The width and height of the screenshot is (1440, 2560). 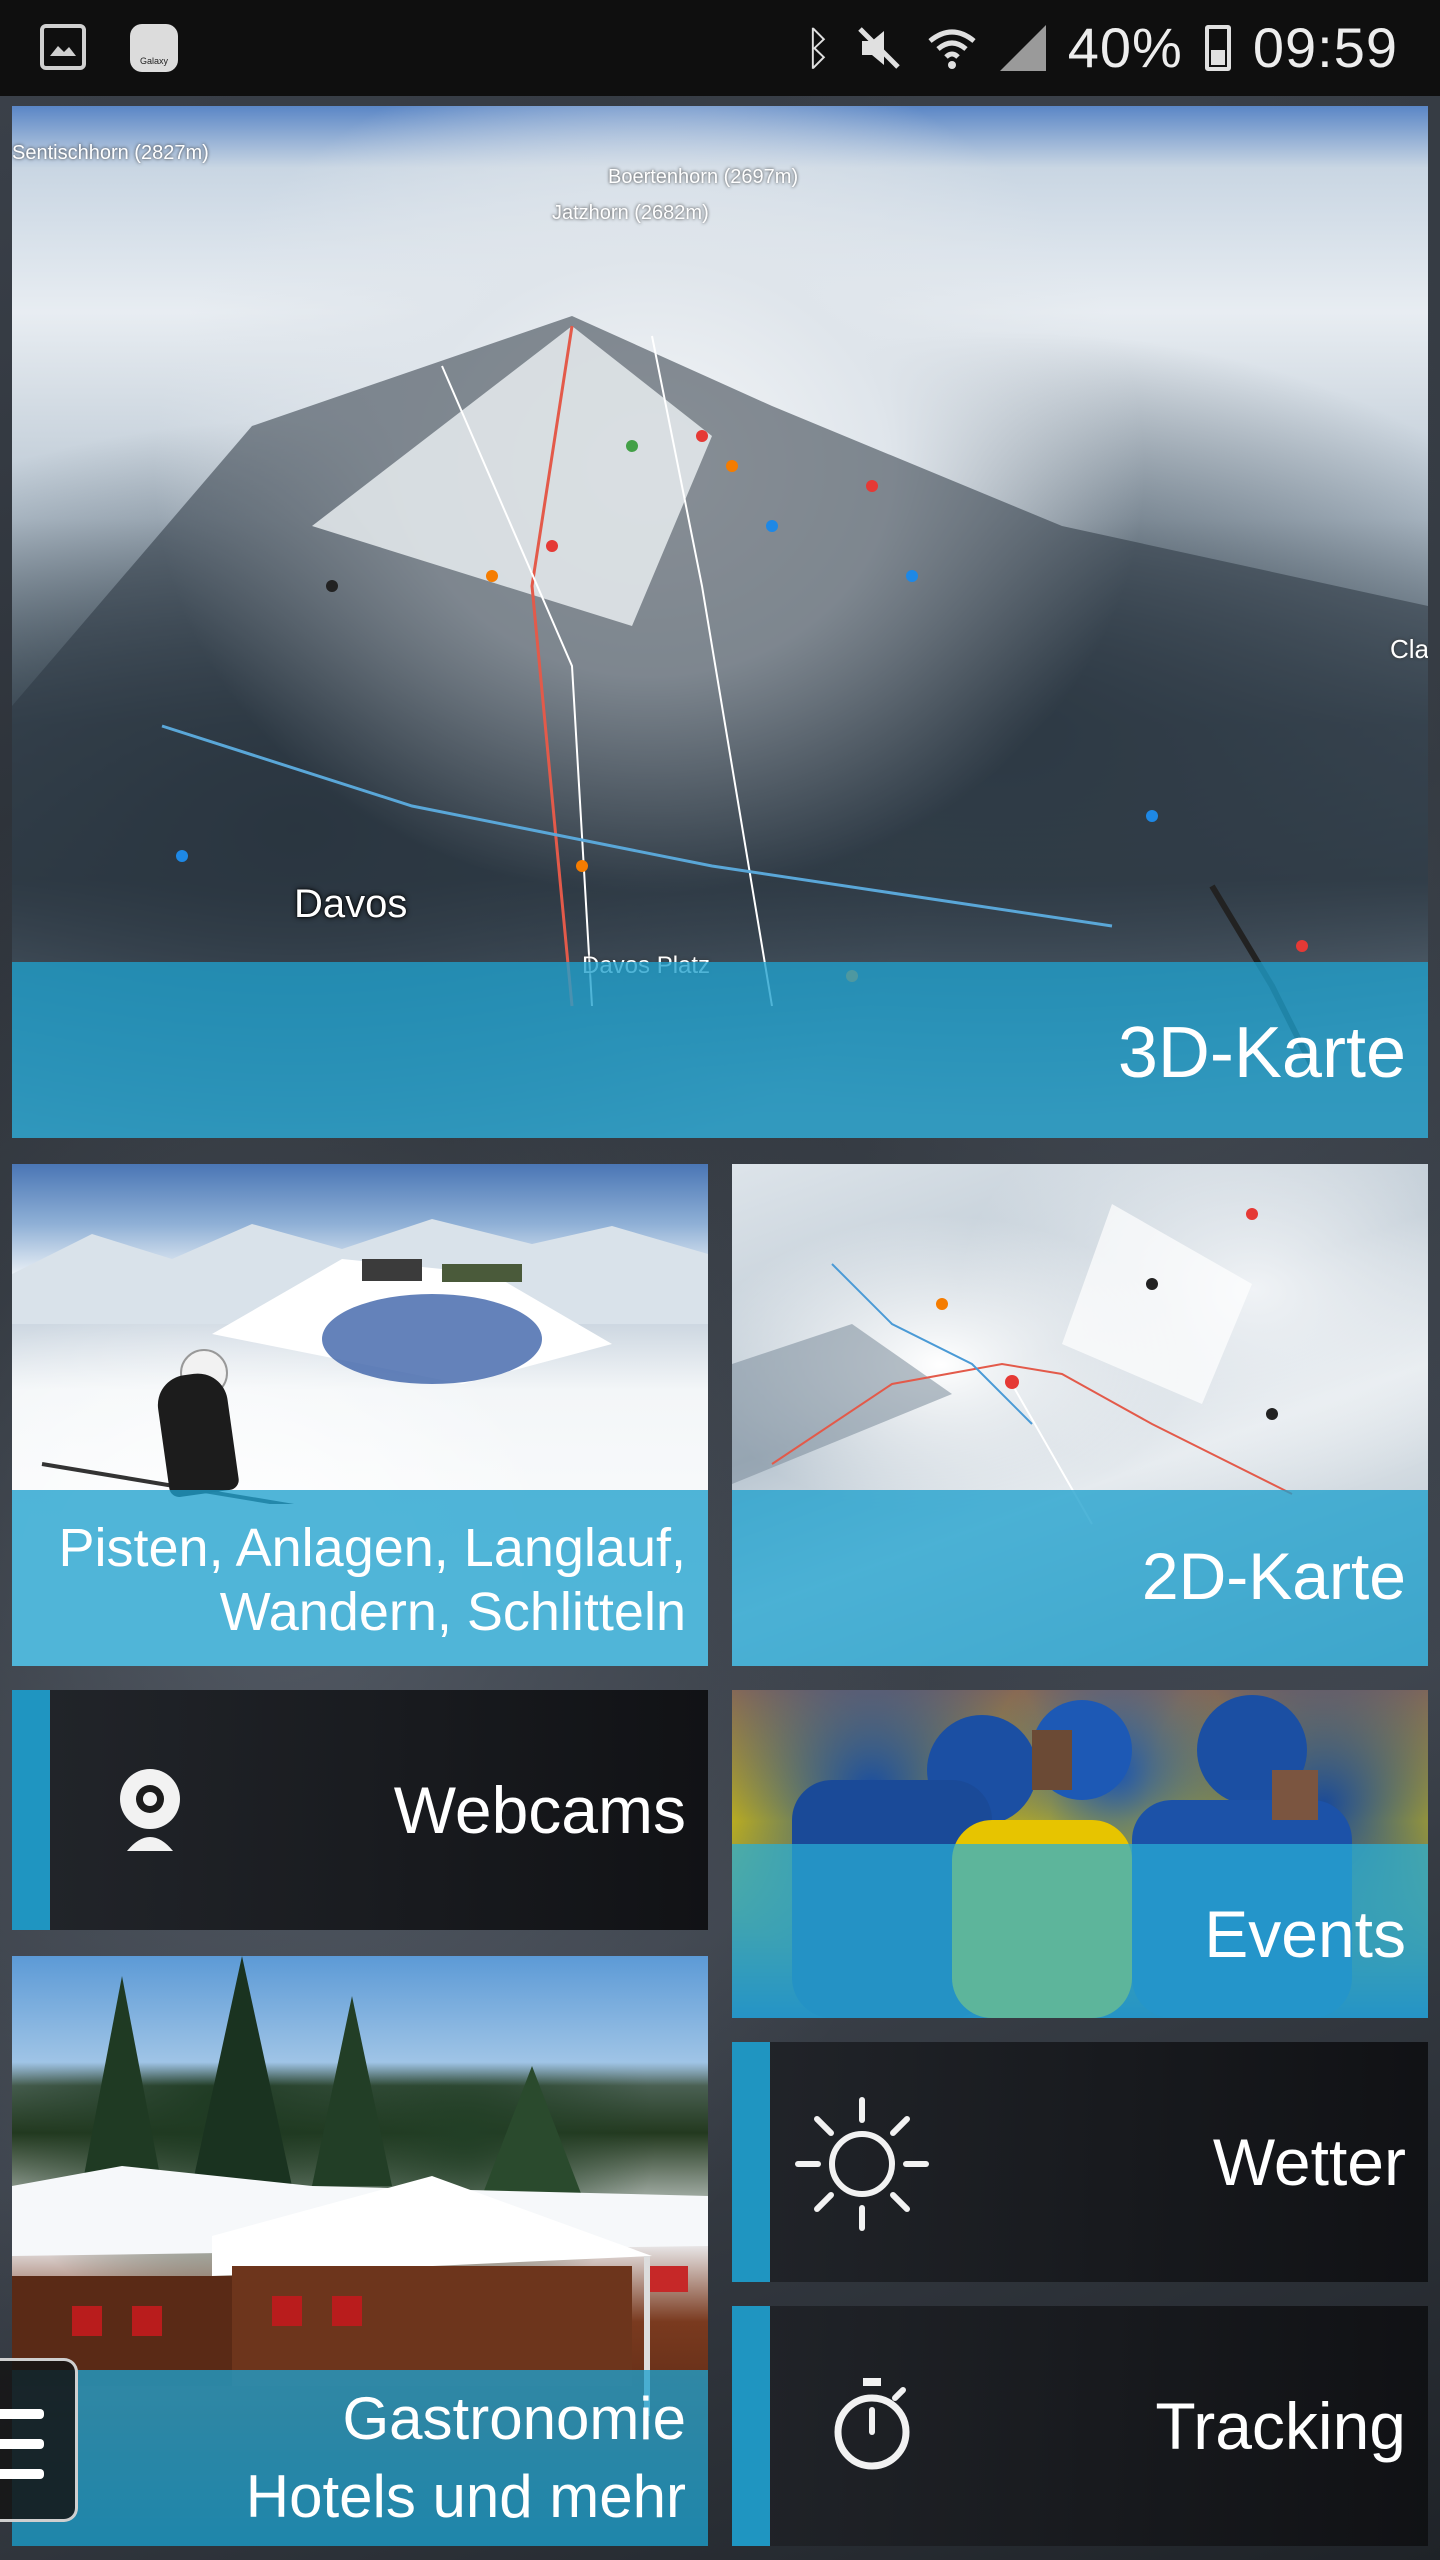 I want to click on mountain-scenery, so click(x=360, y=1361).